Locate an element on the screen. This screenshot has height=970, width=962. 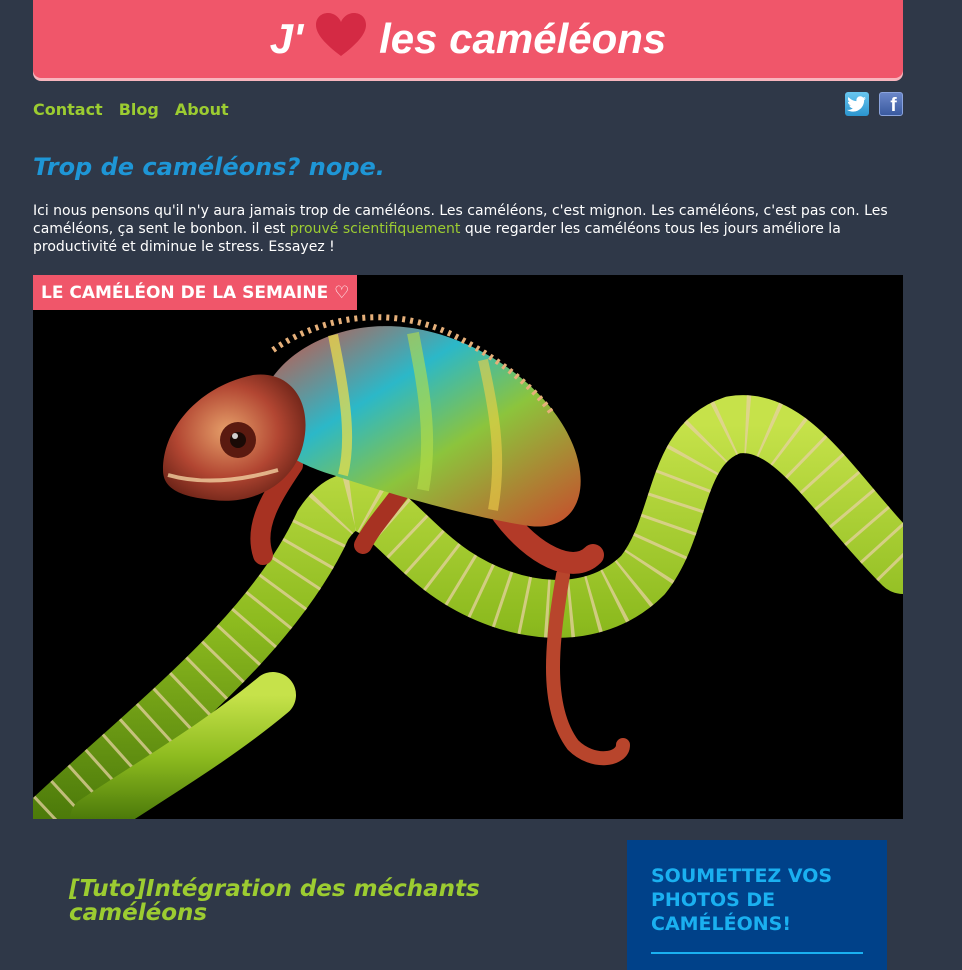
submit-photos-panel: SOUMETTEZ VOS PHOTOS DE CAMÉLÉONS! is located at coordinates (757, 905).